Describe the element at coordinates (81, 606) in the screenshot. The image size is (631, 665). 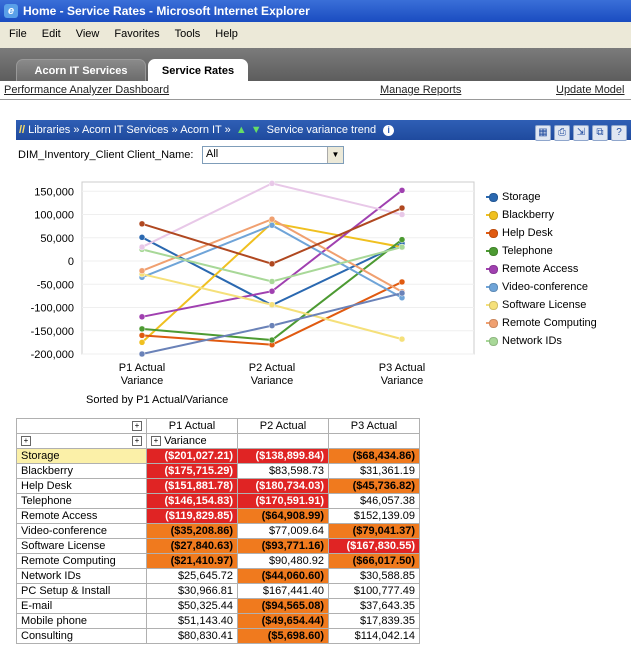
I see `row-label: E-mail` at that location.